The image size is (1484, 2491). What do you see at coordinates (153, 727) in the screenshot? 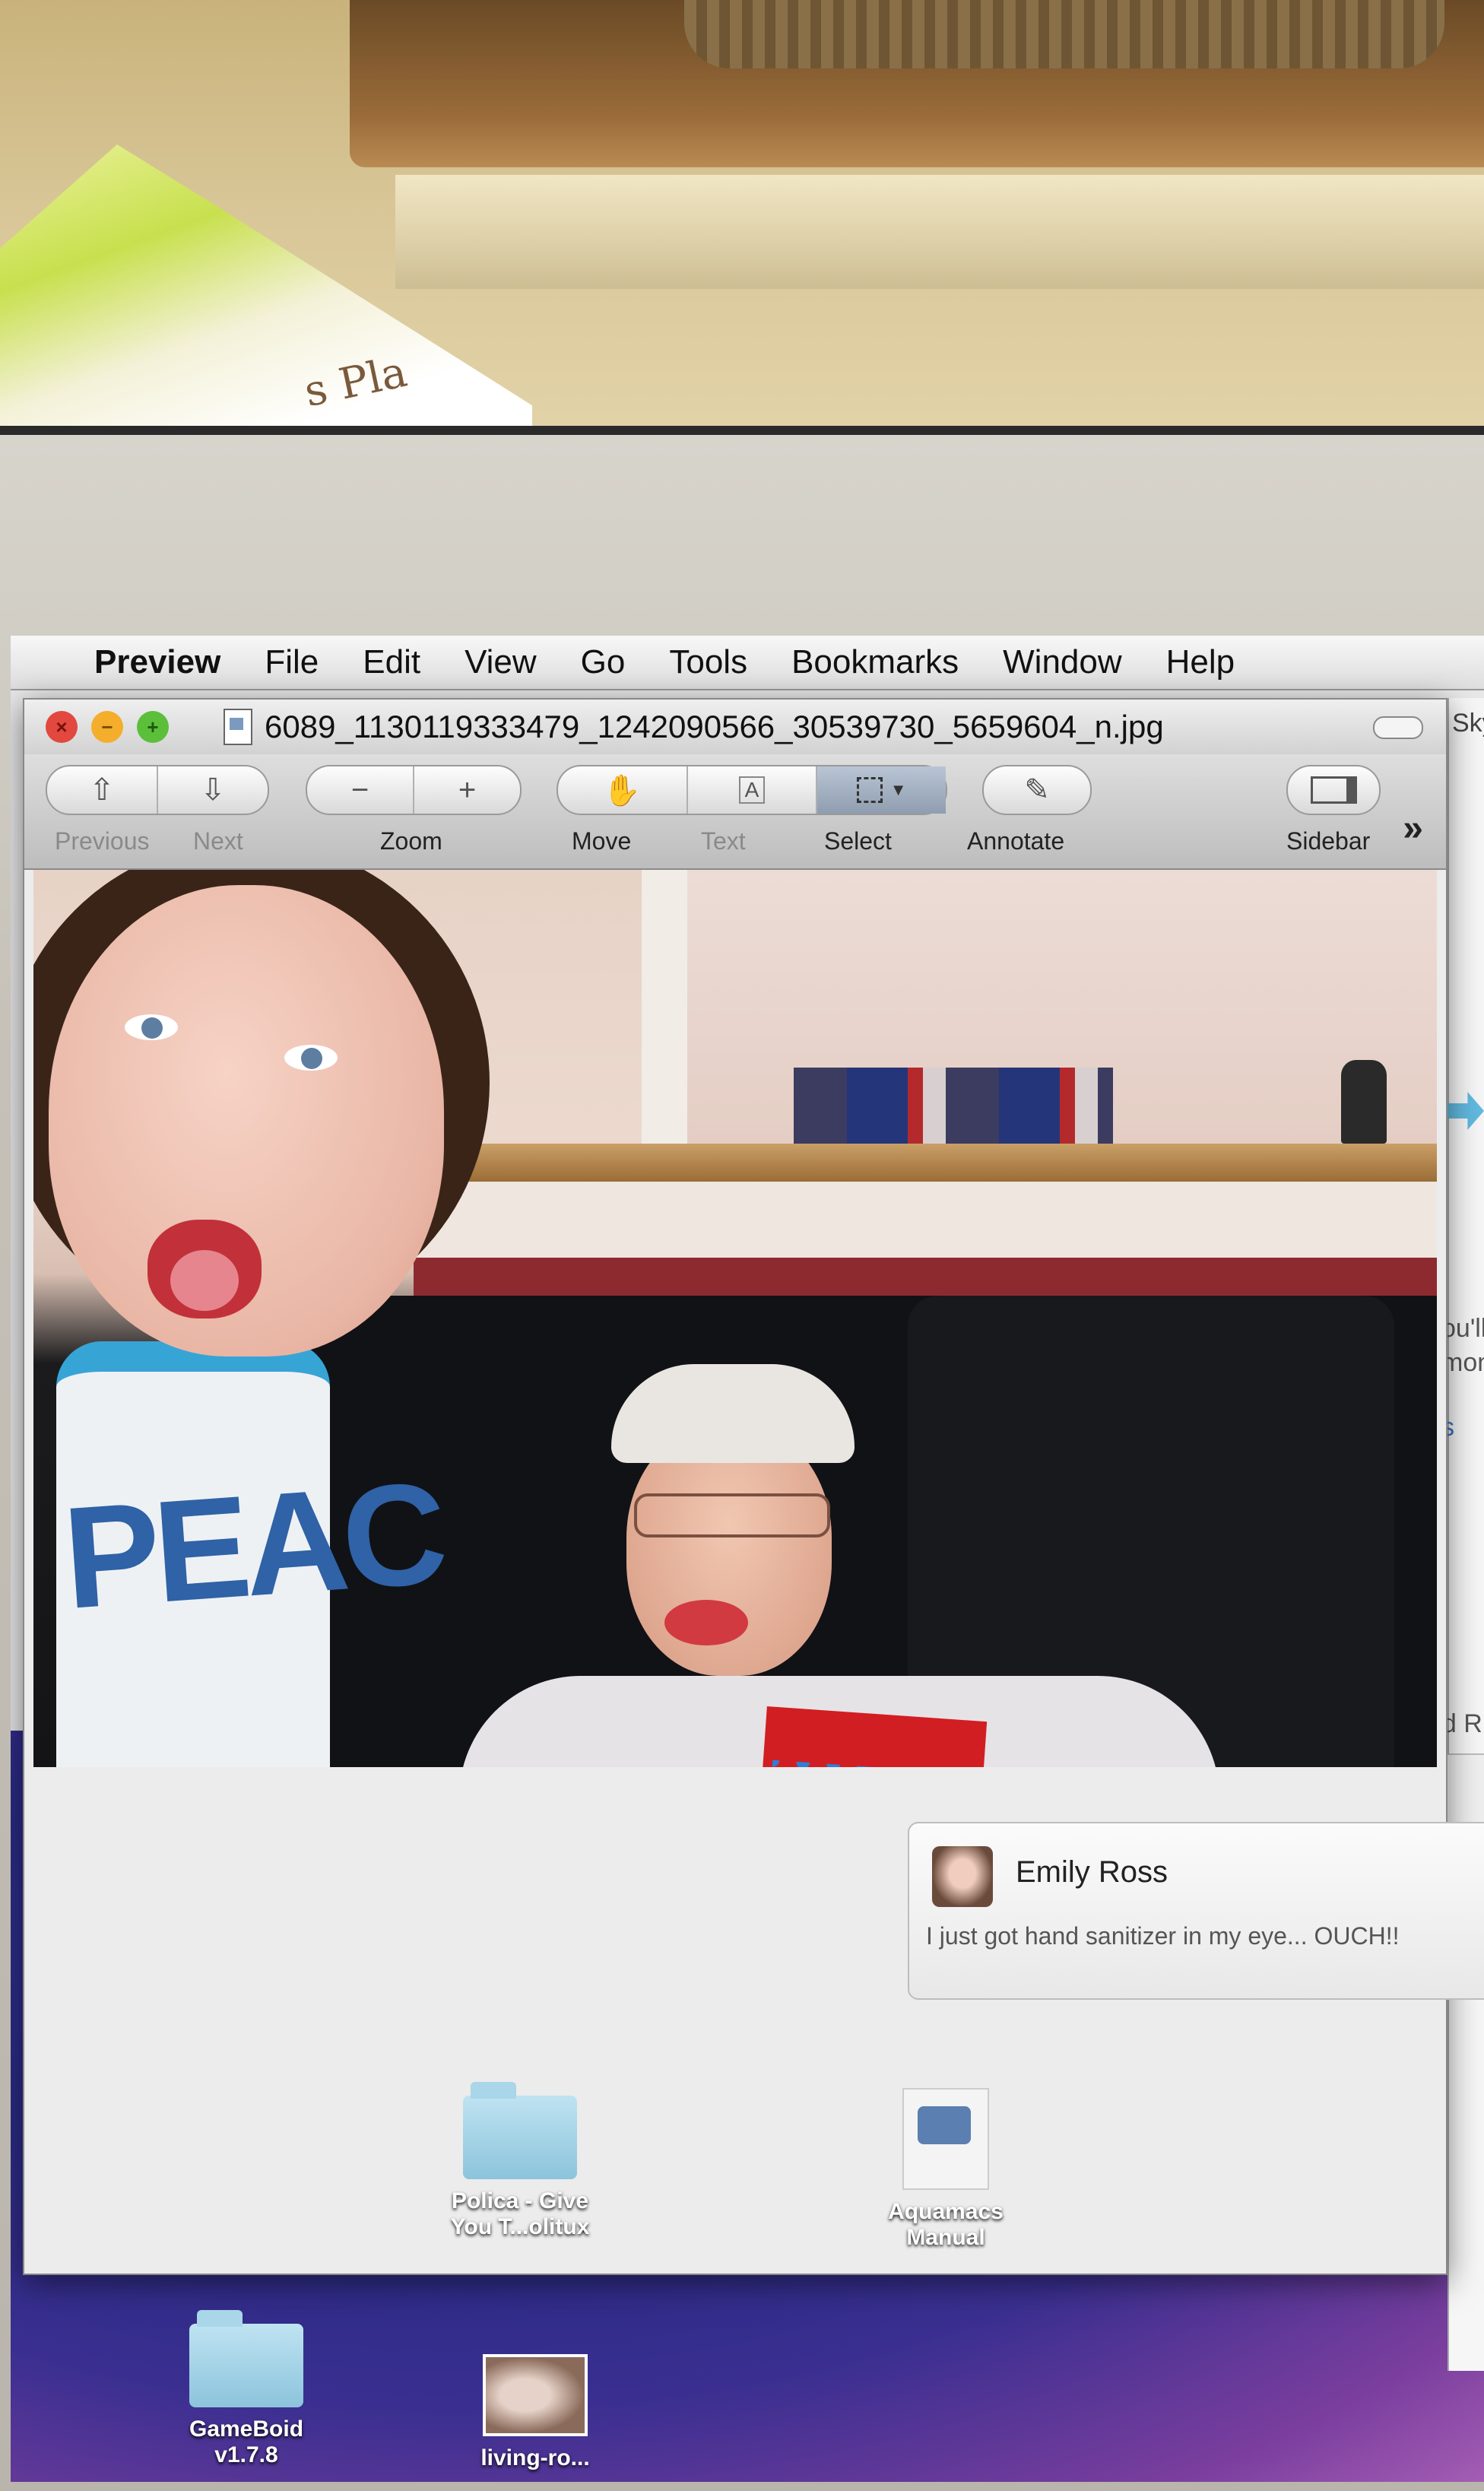
I see `zoom-button: +` at bounding box center [153, 727].